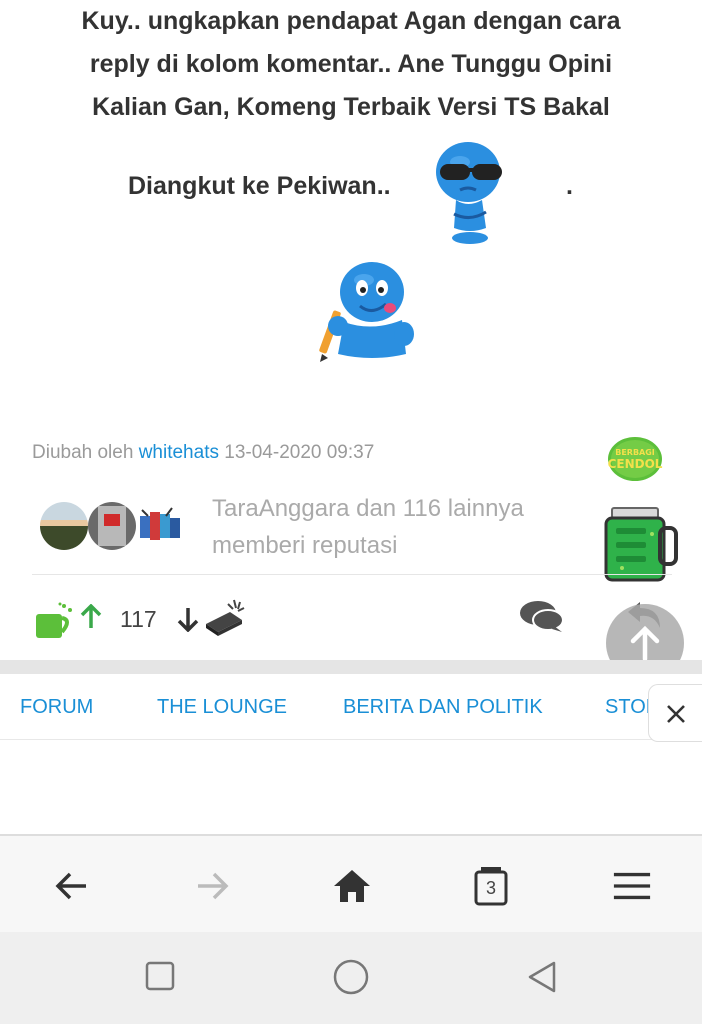 This screenshot has width=702, height=1024. Describe the element at coordinates (299, 452) in the screenshot. I see `edited-timestamp: 13-04-2020 09:37` at that location.